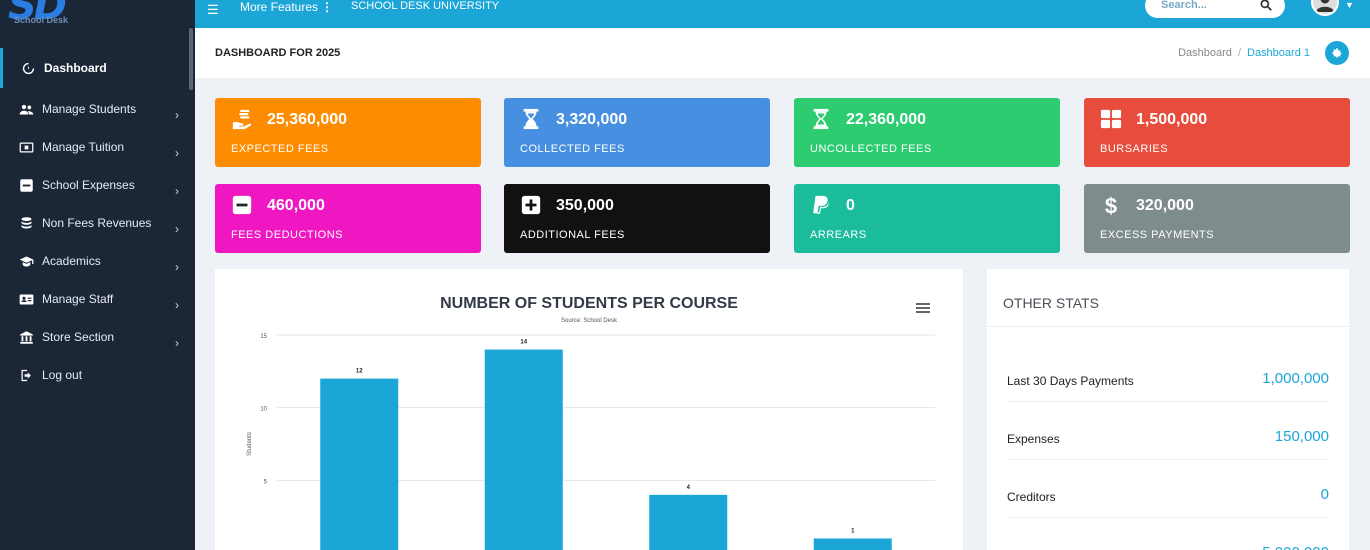 The width and height of the screenshot is (1370, 550). What do you see at coordinates (1051, 303) in the screenshot?
I see `other-stats-title: OTHER STATS` at bounding box center [1051, 303].